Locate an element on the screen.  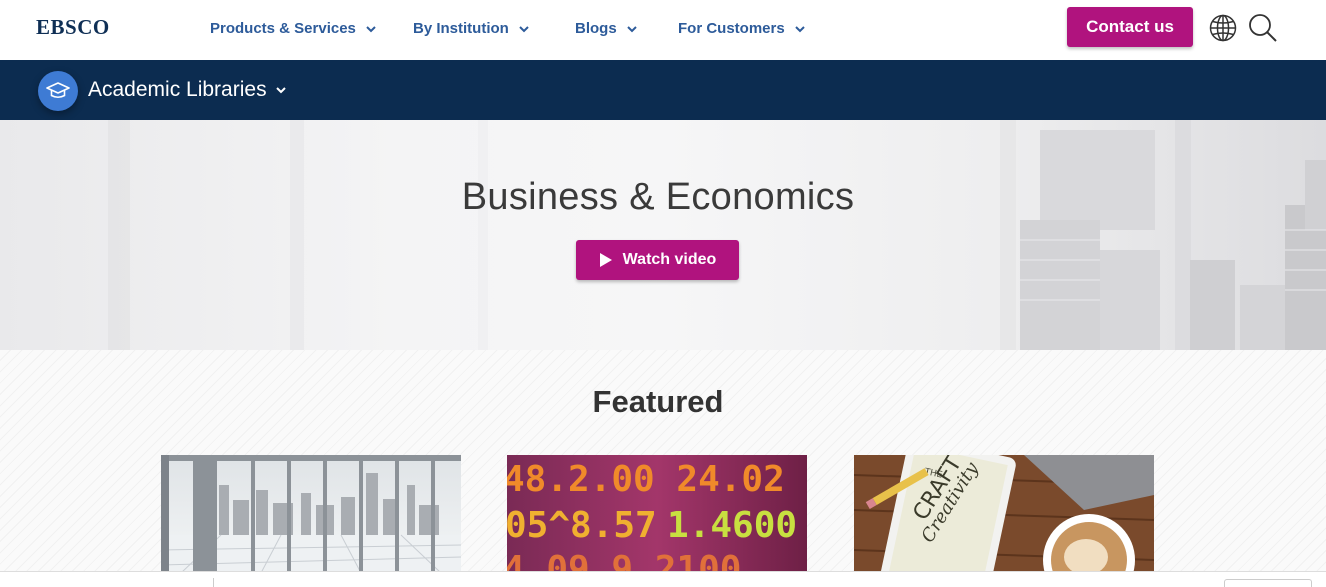
watch-video-label: Watch video is located at coordinates (669, 259).